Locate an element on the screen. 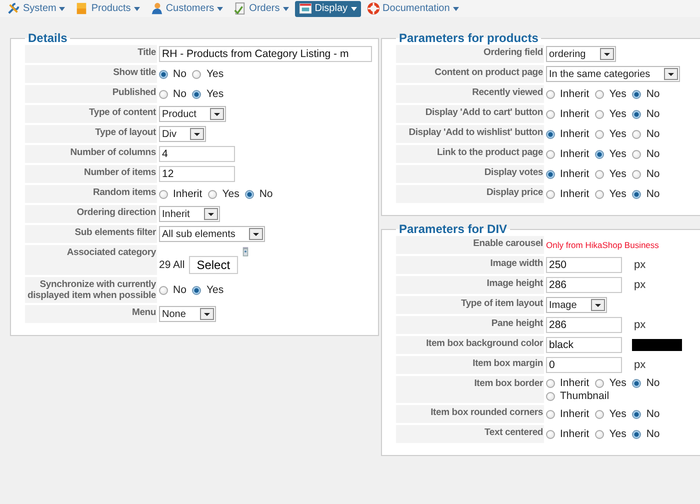 The height and width of the screenshot is (504, 700). field-label: Ordering direction is located at coordinates (91, 214).